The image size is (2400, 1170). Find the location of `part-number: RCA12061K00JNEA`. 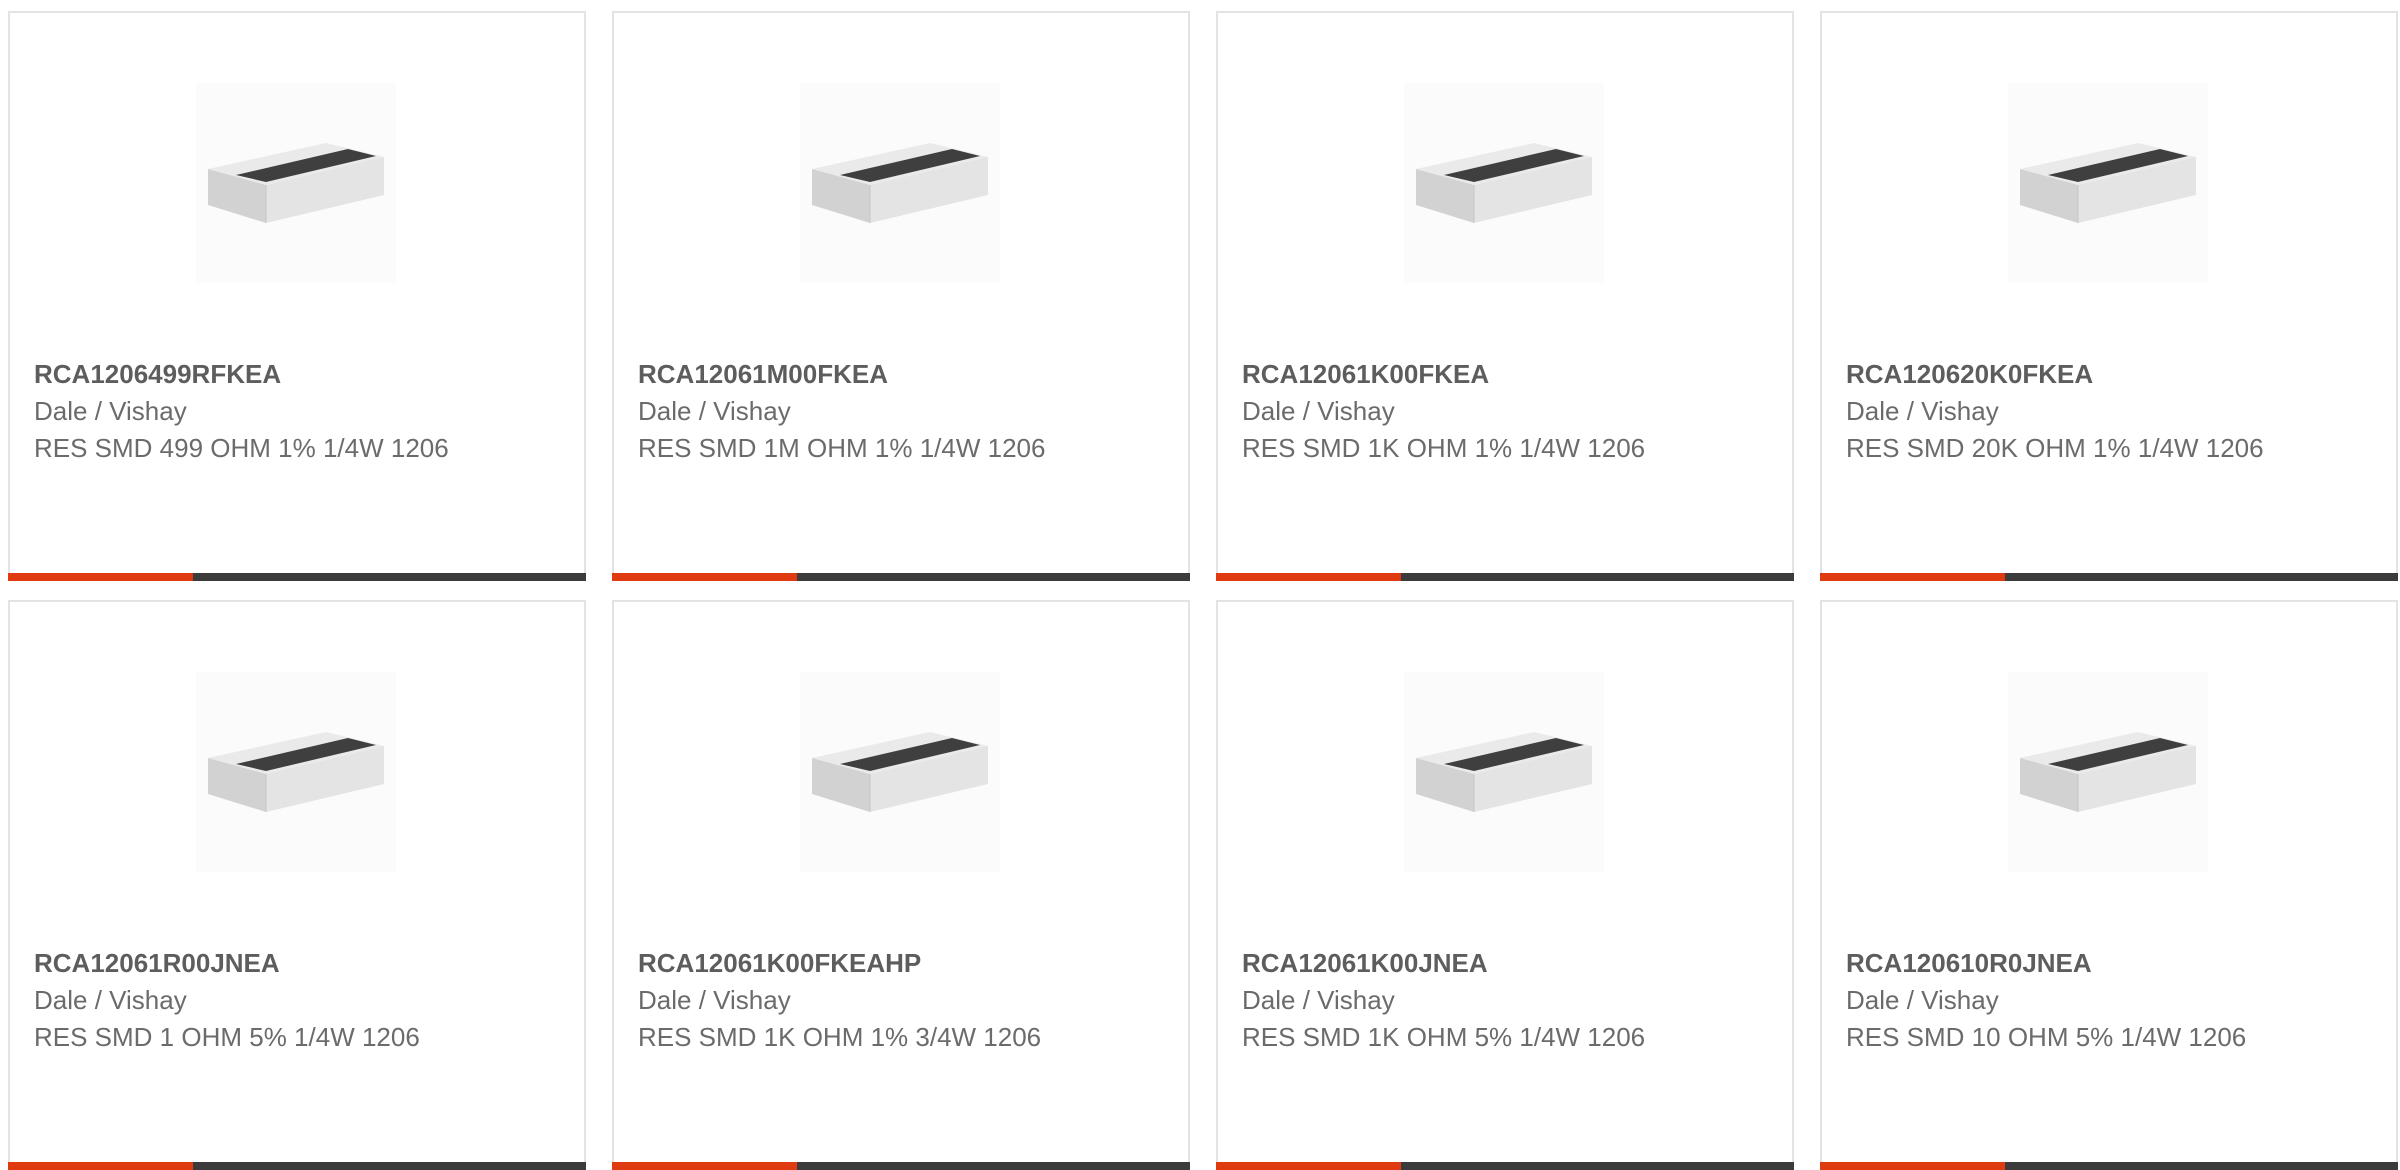

part-number: RCA12061K00JNEA is located at coordinates (1462, 963).